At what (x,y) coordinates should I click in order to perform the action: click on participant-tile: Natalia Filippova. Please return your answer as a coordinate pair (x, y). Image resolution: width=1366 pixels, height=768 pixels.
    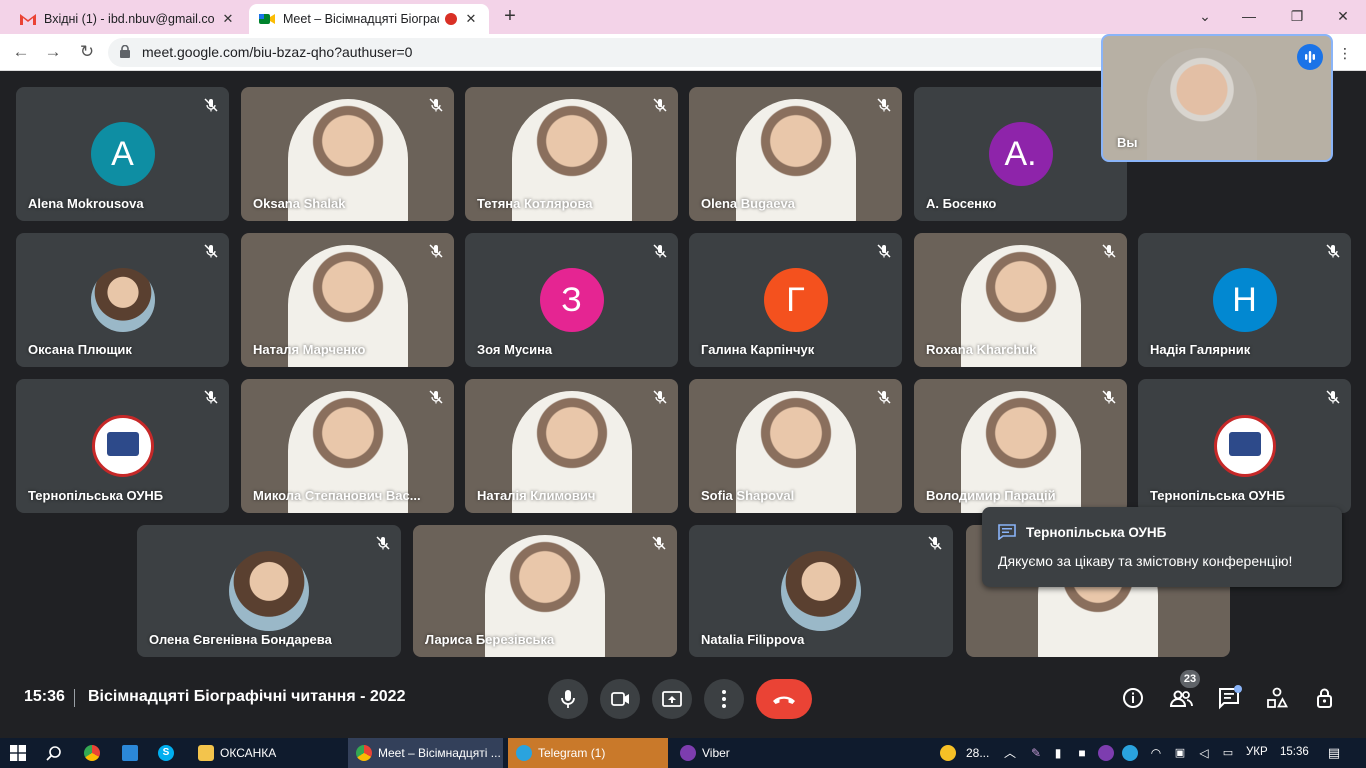
    Looking at the image, I should click on (821, 591).